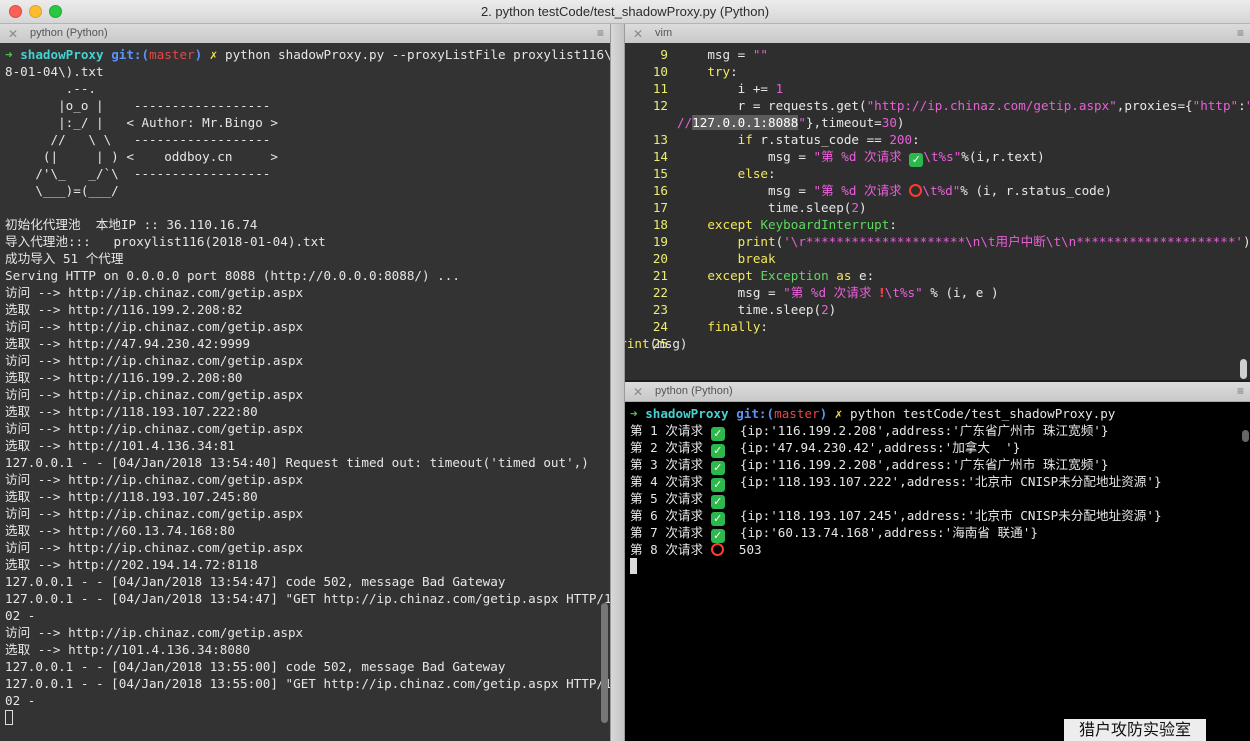 Image resolution: width=1250 pixels, height=741 pixels. I want to click on code-line: 15 else:, so click(937, 173).